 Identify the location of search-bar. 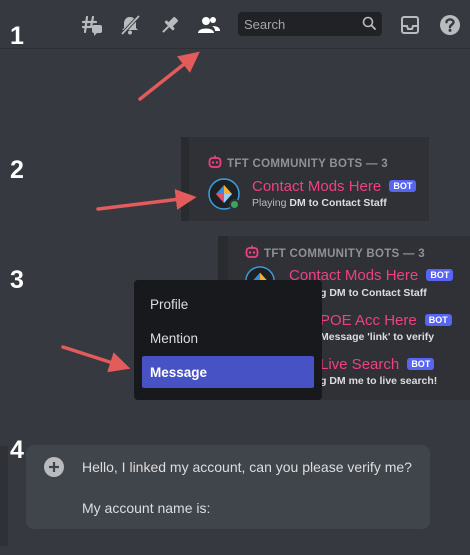
(310, 24).